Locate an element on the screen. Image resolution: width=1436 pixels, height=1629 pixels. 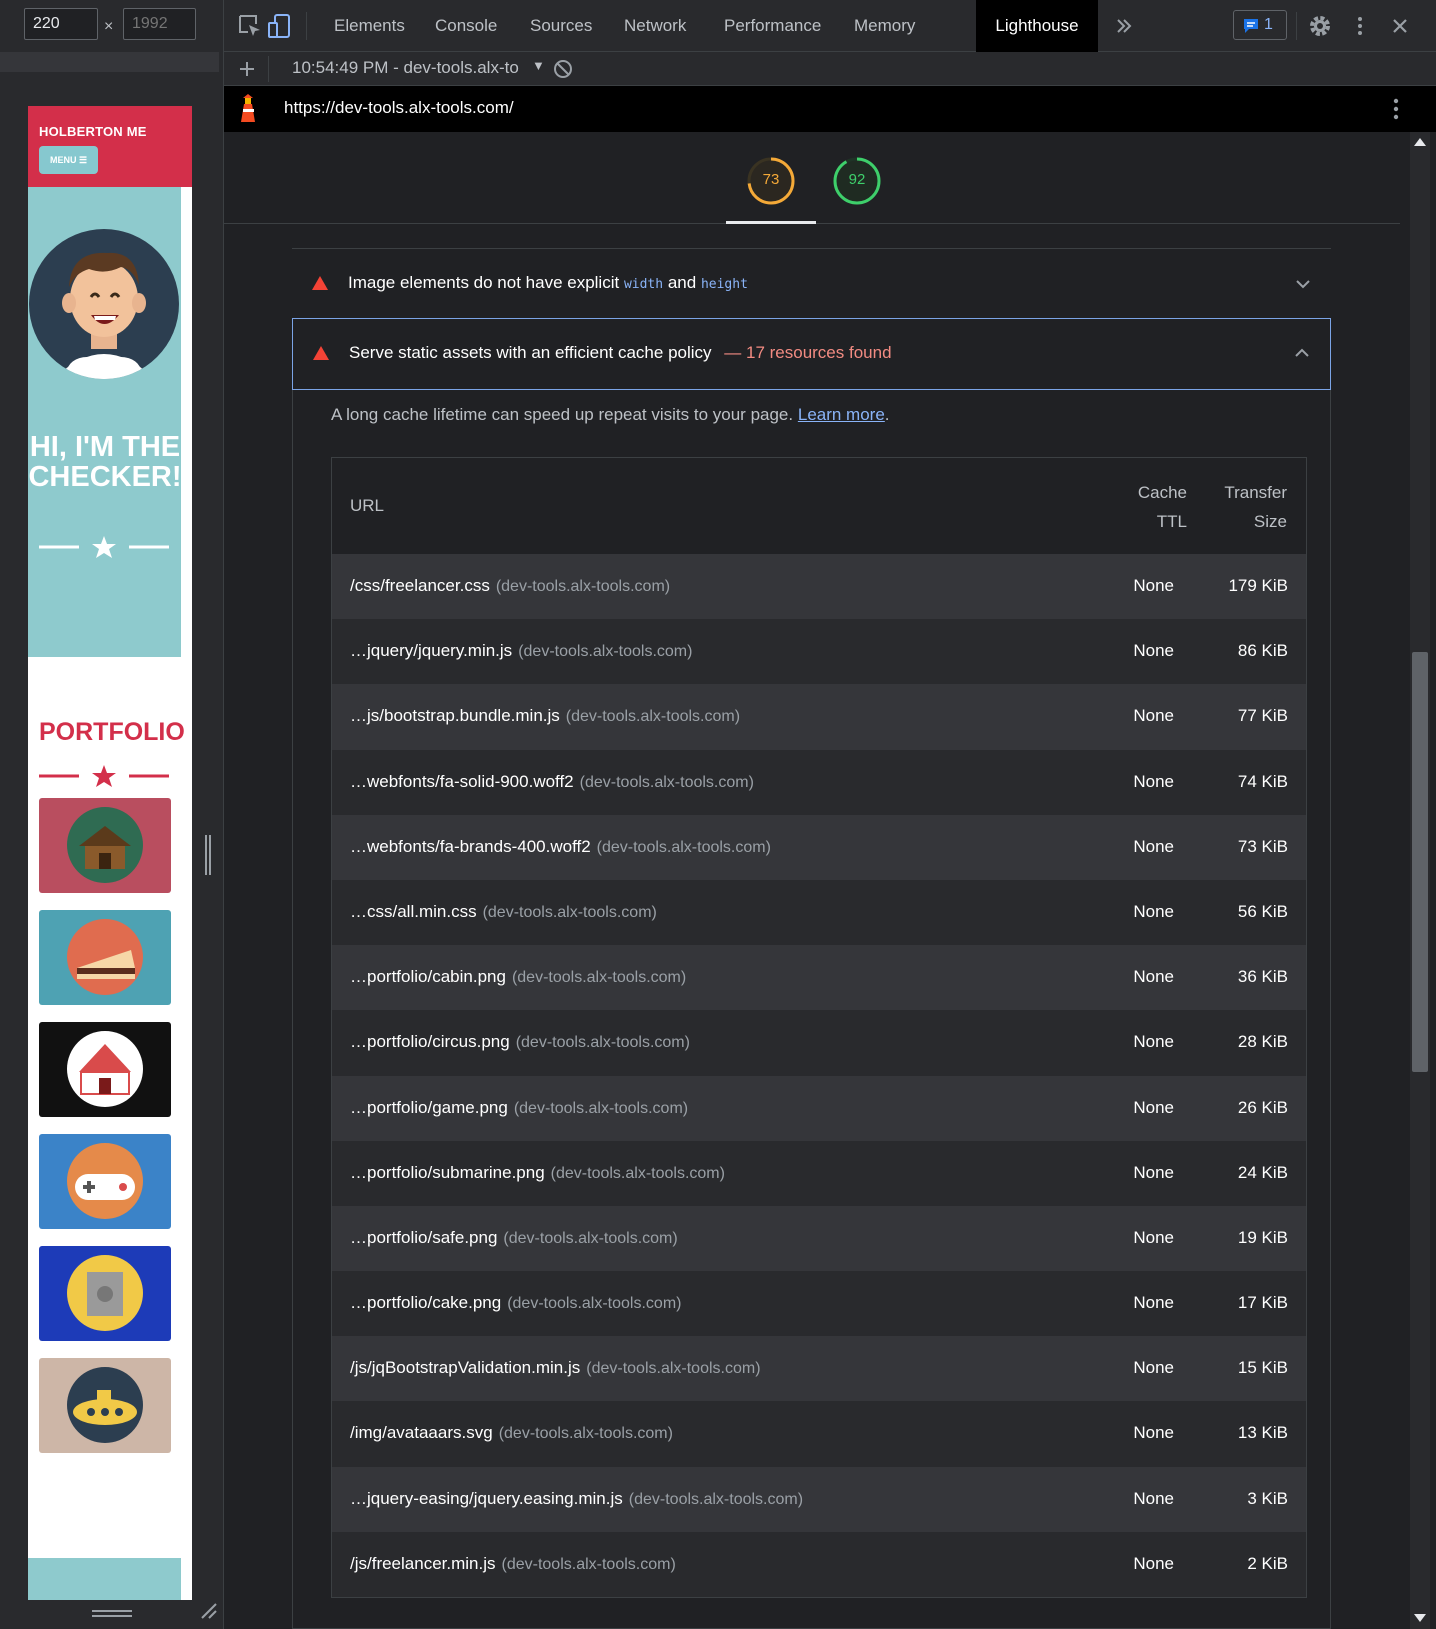
resource-url: …portfolio/cabin.png is located at coordinates (428, 976).